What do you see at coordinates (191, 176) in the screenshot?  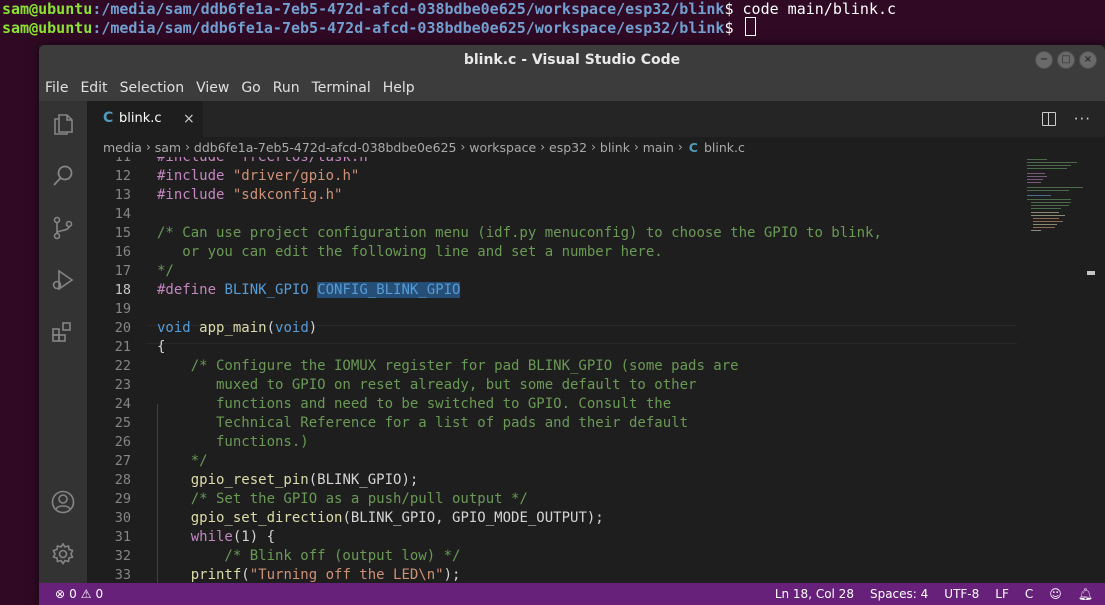 I see `code-token: #include` at bounding box center [191, 176].